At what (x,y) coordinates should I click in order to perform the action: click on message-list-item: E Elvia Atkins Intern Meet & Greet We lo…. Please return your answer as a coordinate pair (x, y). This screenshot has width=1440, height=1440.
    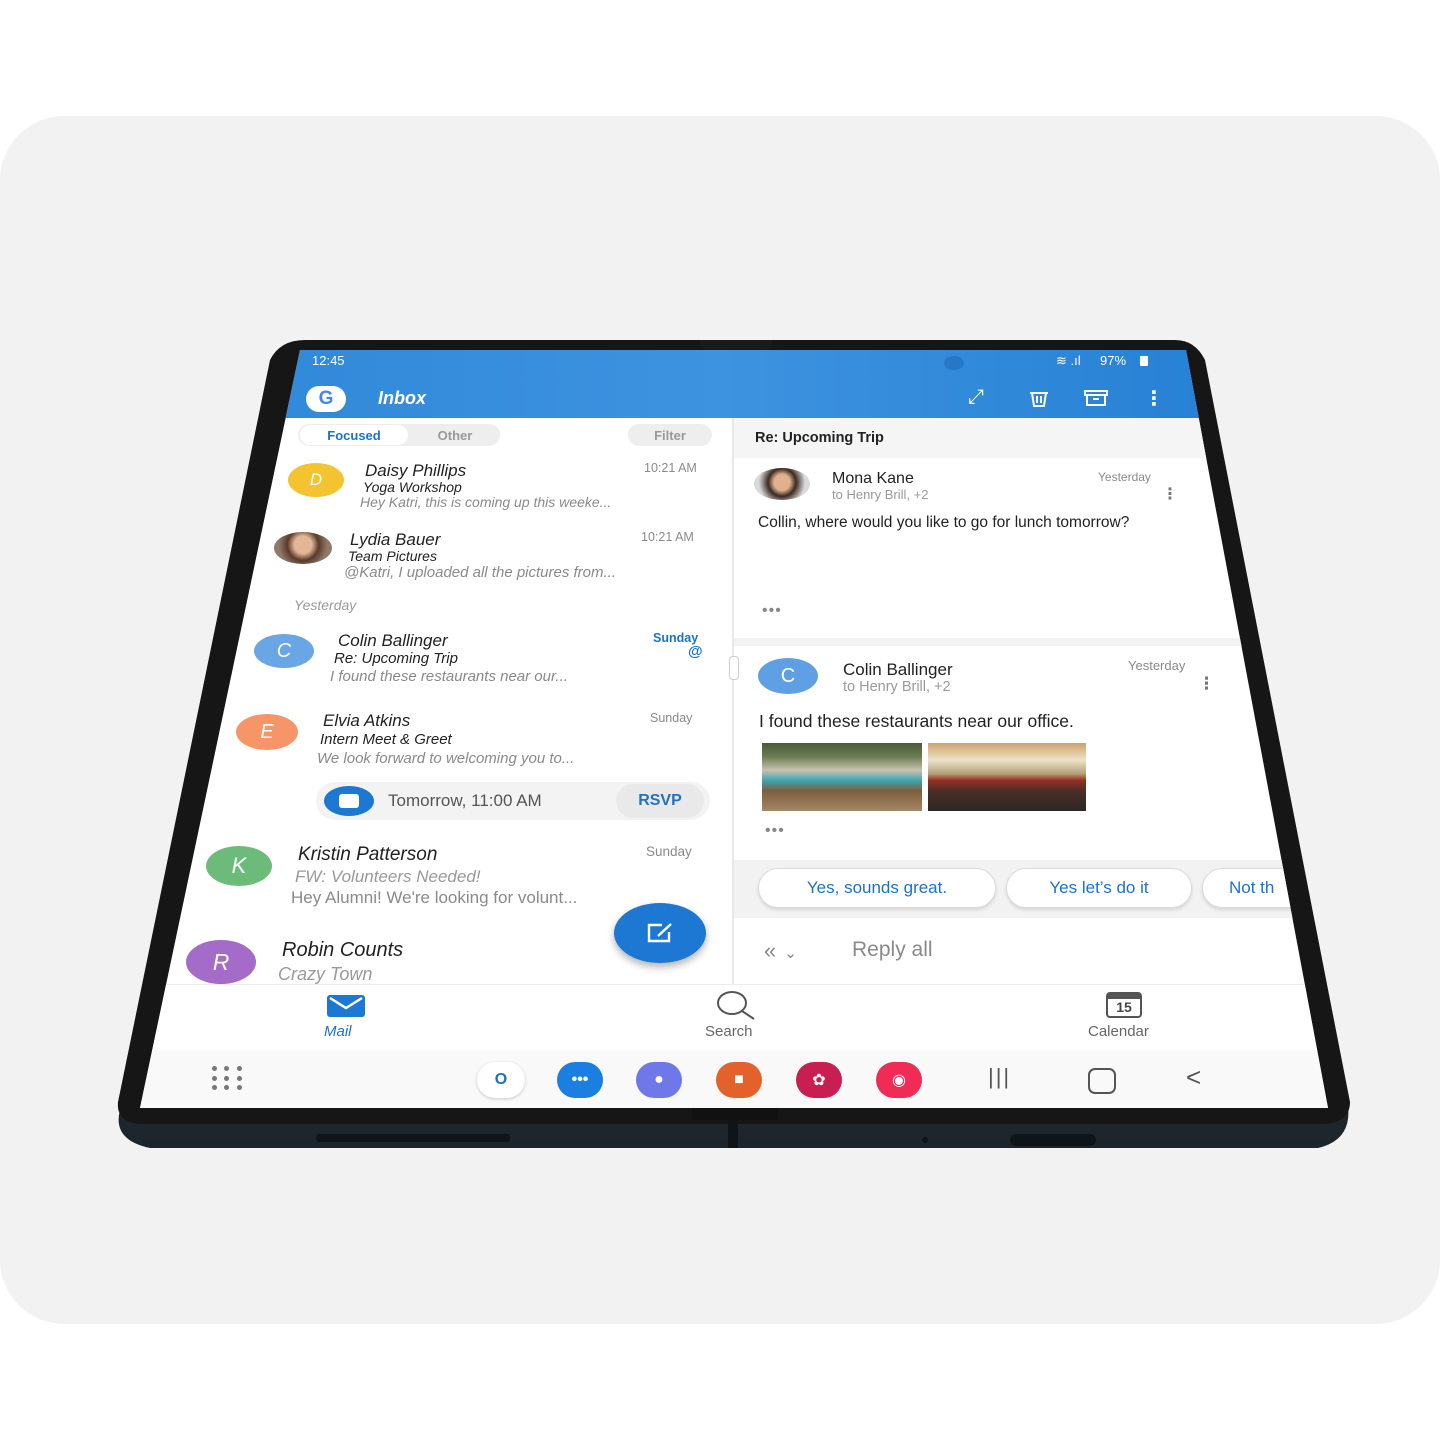
    Looking at the image, I should click on (475, 767).